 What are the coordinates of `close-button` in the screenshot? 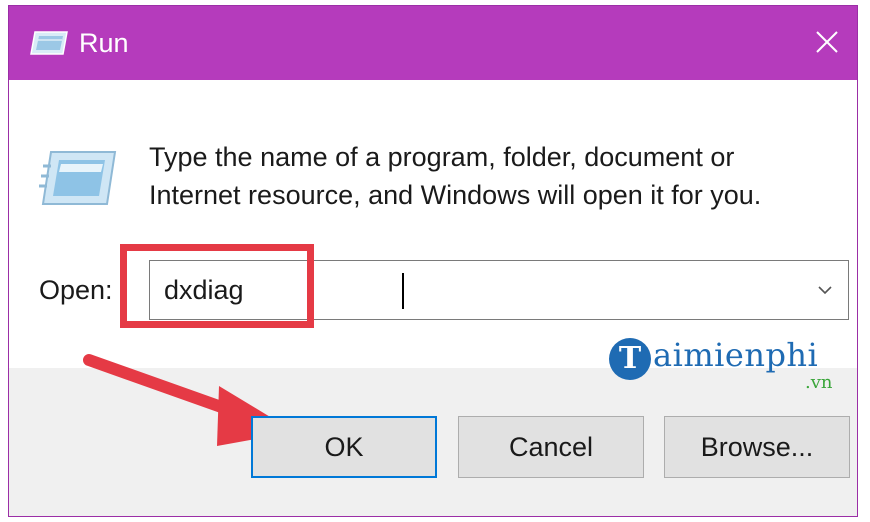 It's located at (827, 42).